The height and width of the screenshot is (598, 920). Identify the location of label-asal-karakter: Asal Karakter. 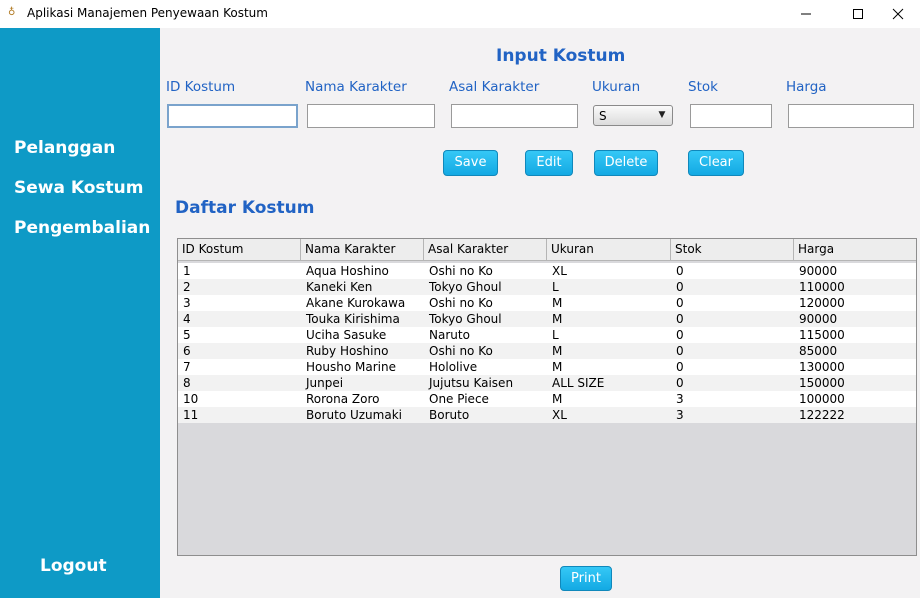
(494, 87).